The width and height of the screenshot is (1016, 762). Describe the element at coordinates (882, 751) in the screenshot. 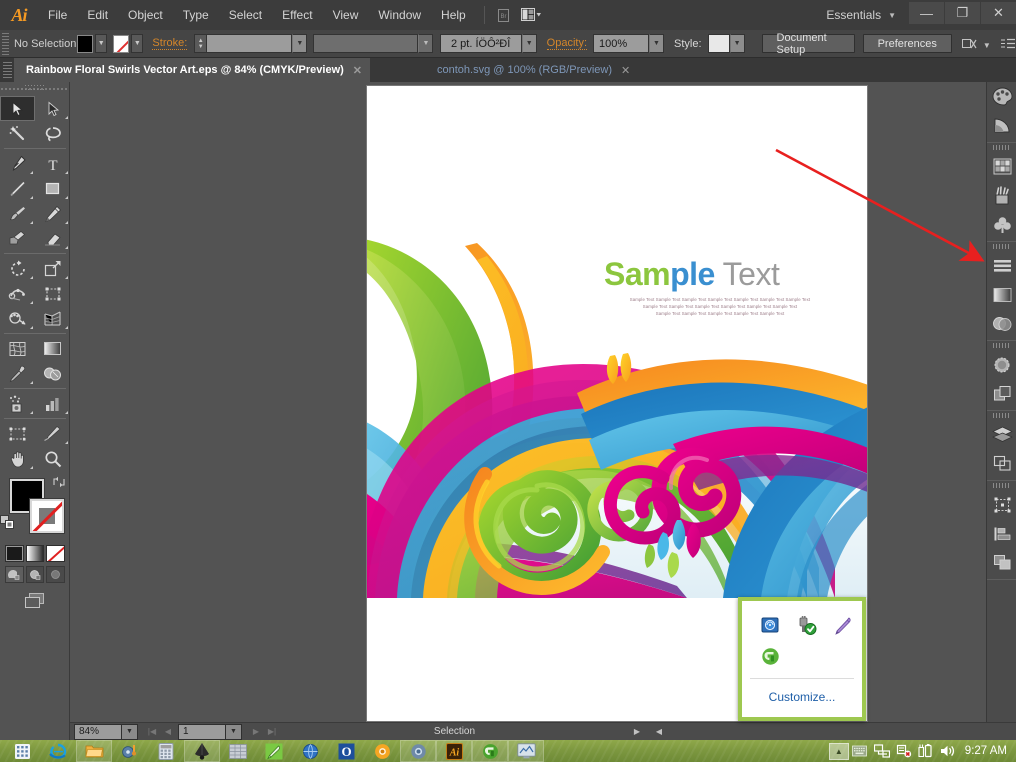

I see `tray-network-icon` at that location.